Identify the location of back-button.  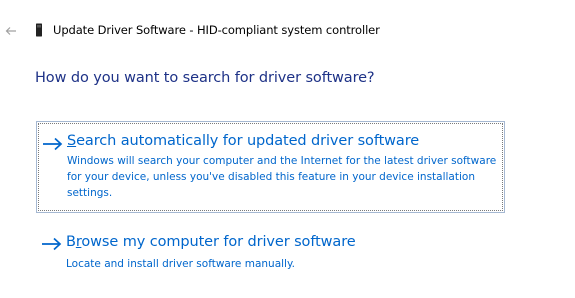
(11, 31).